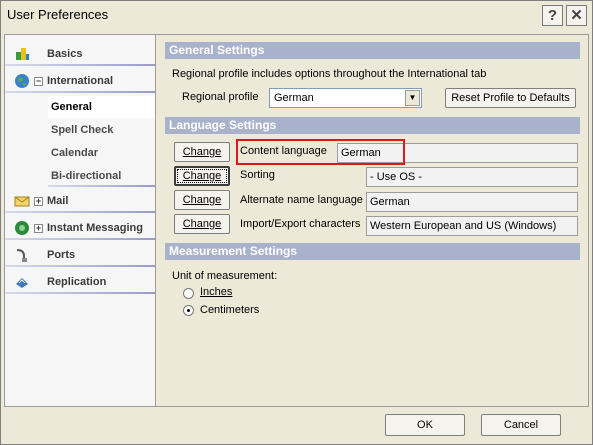 The height and width of the screenshot is (445, 593). What do you see at coordinates (95, 228) in the screenshot?
I see `sidebar-item-label: Instant Messaging` at bounding box center [95, 228].